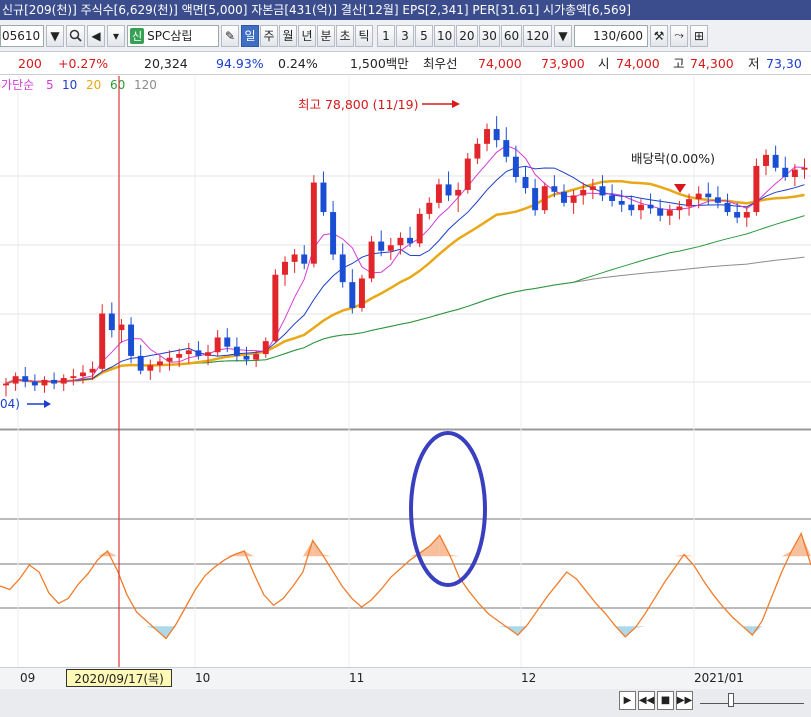  What do you see at coordinates (456, 104) in the screenshot?
I see `high-arrow-head` at bounding box center [456, 104].